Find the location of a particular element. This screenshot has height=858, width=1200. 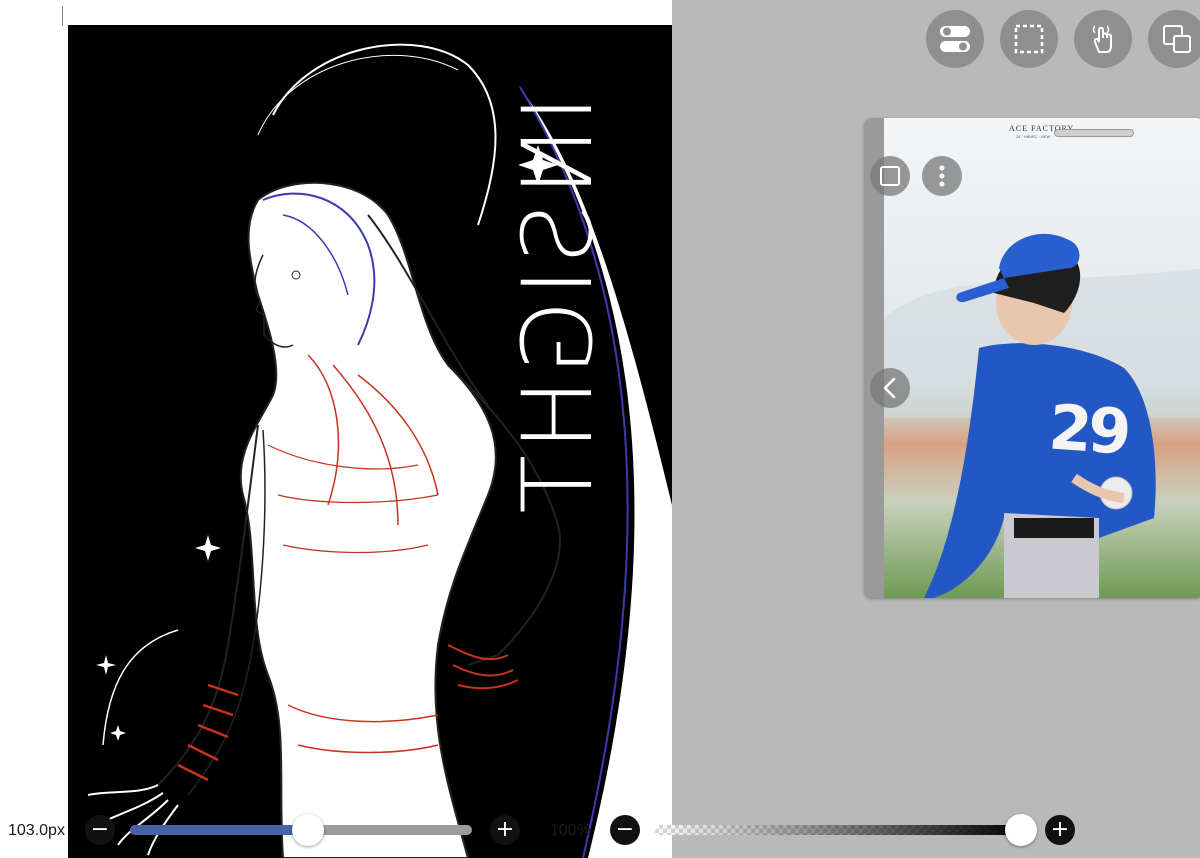

top-toolbar is located at coordinates (1063, 39).